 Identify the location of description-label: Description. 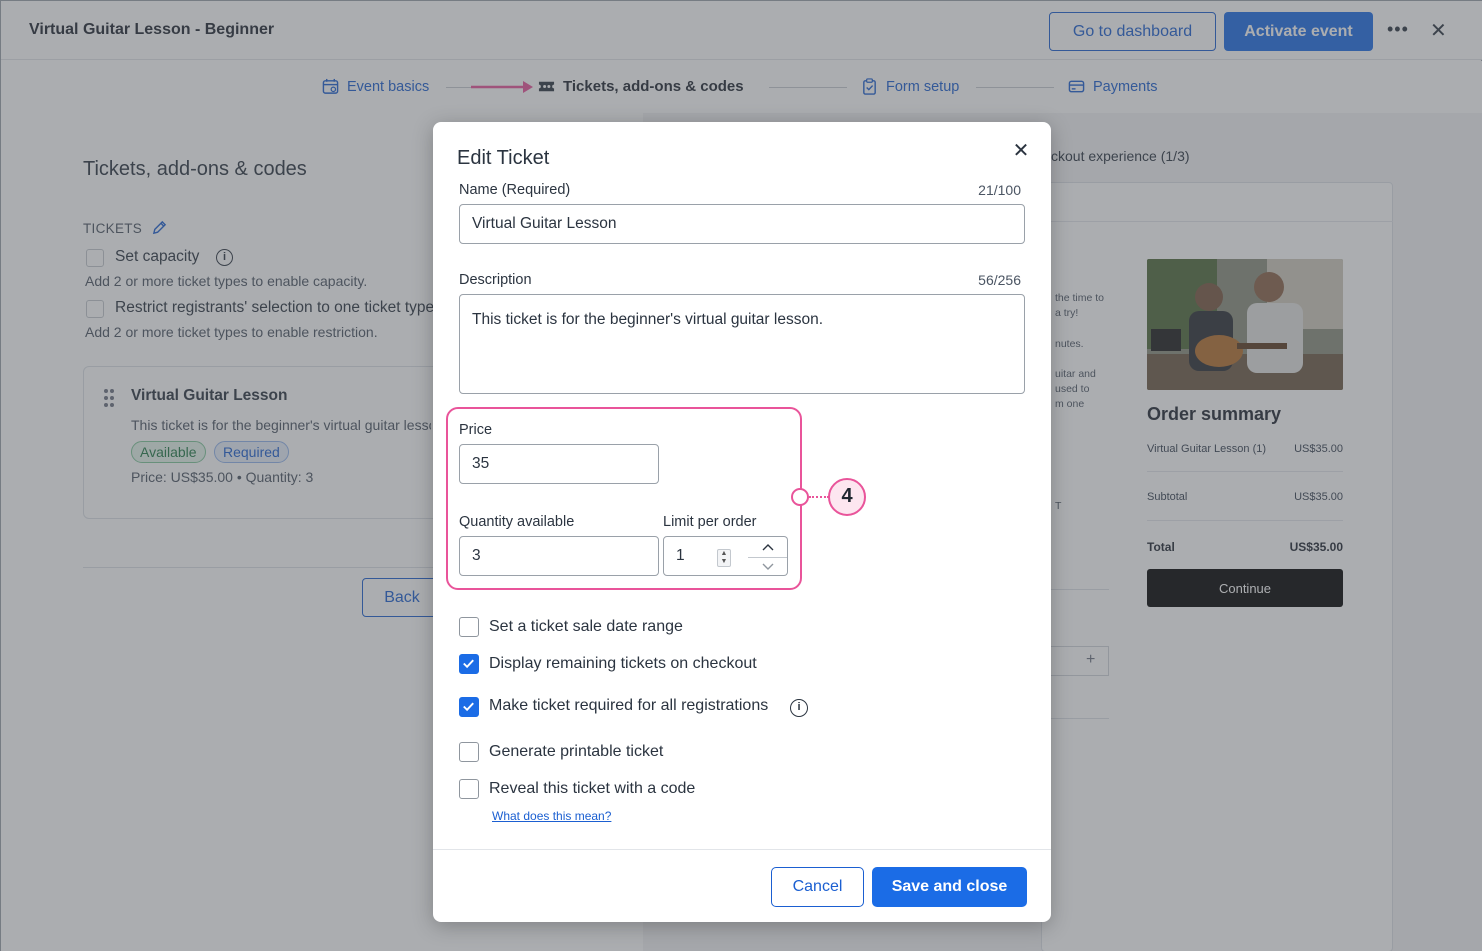
(495, 280).